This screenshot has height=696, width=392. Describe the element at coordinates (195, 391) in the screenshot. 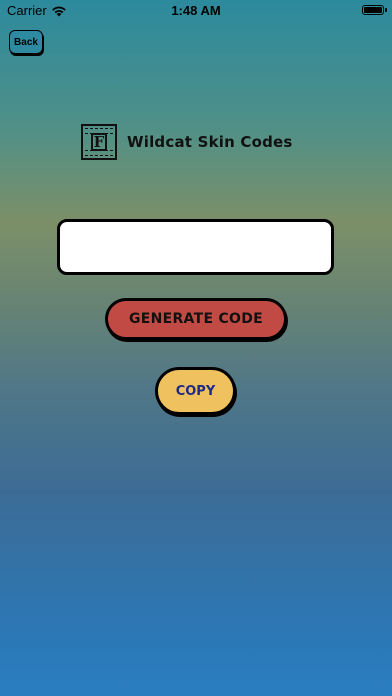

I see `copy-button: COPY` at that location.